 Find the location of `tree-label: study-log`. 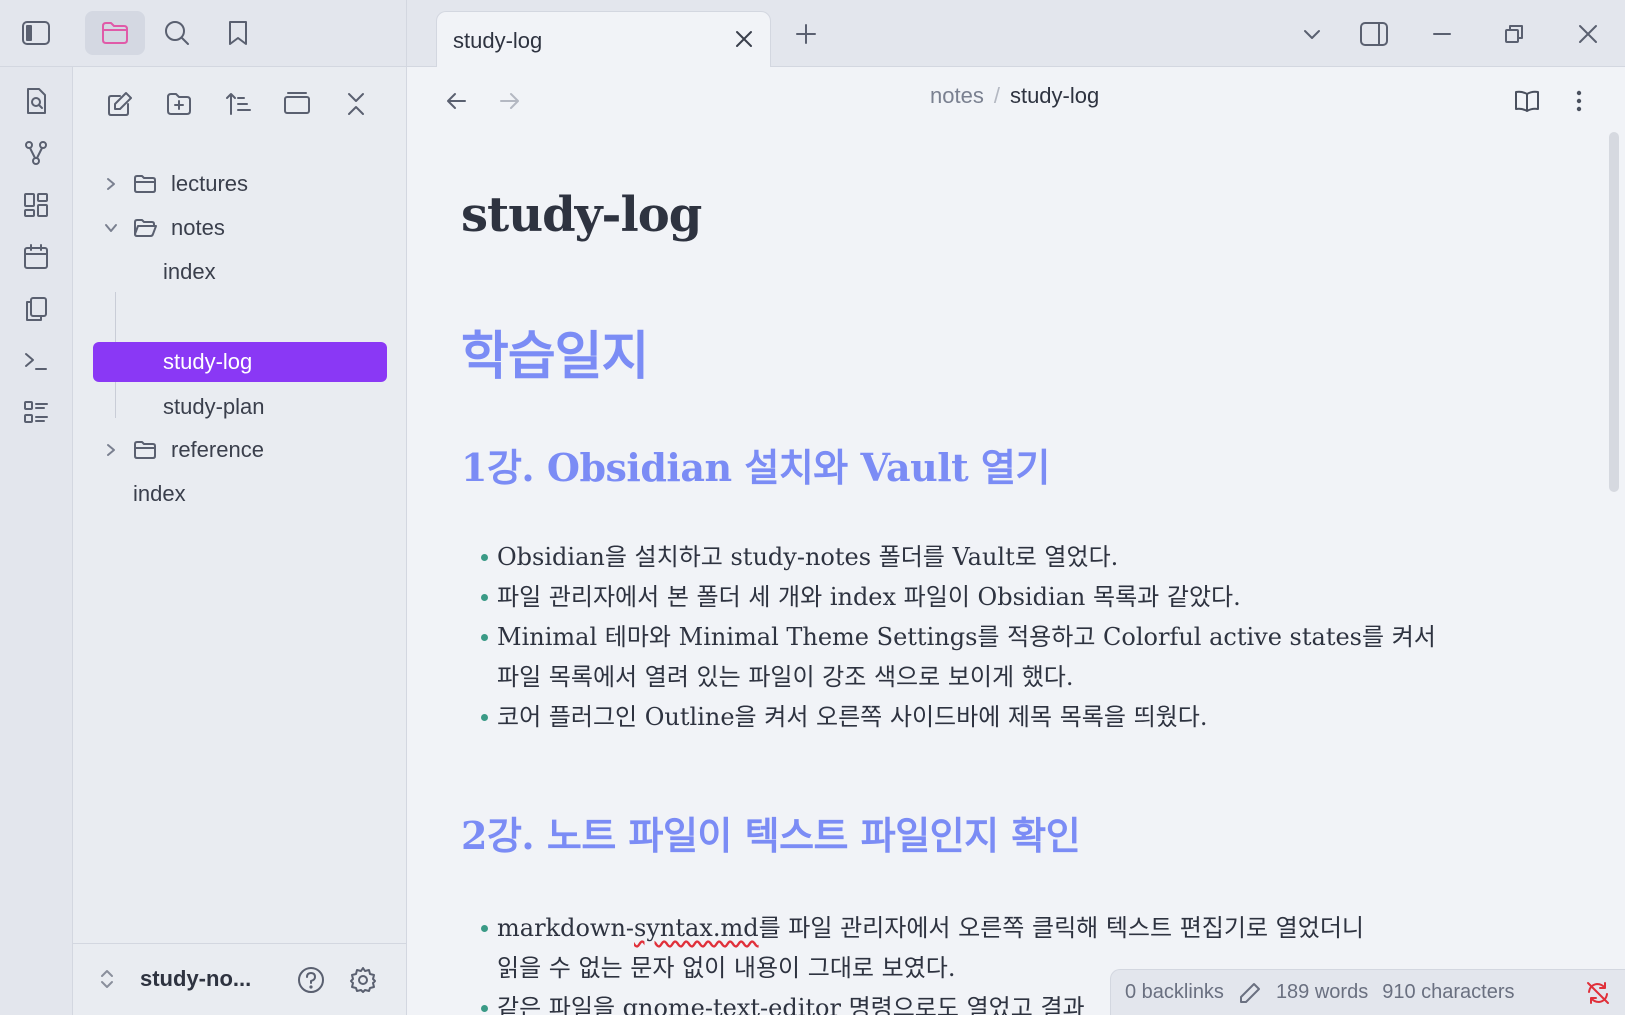

tree-label: study-log is located at coordinates (208, 361).